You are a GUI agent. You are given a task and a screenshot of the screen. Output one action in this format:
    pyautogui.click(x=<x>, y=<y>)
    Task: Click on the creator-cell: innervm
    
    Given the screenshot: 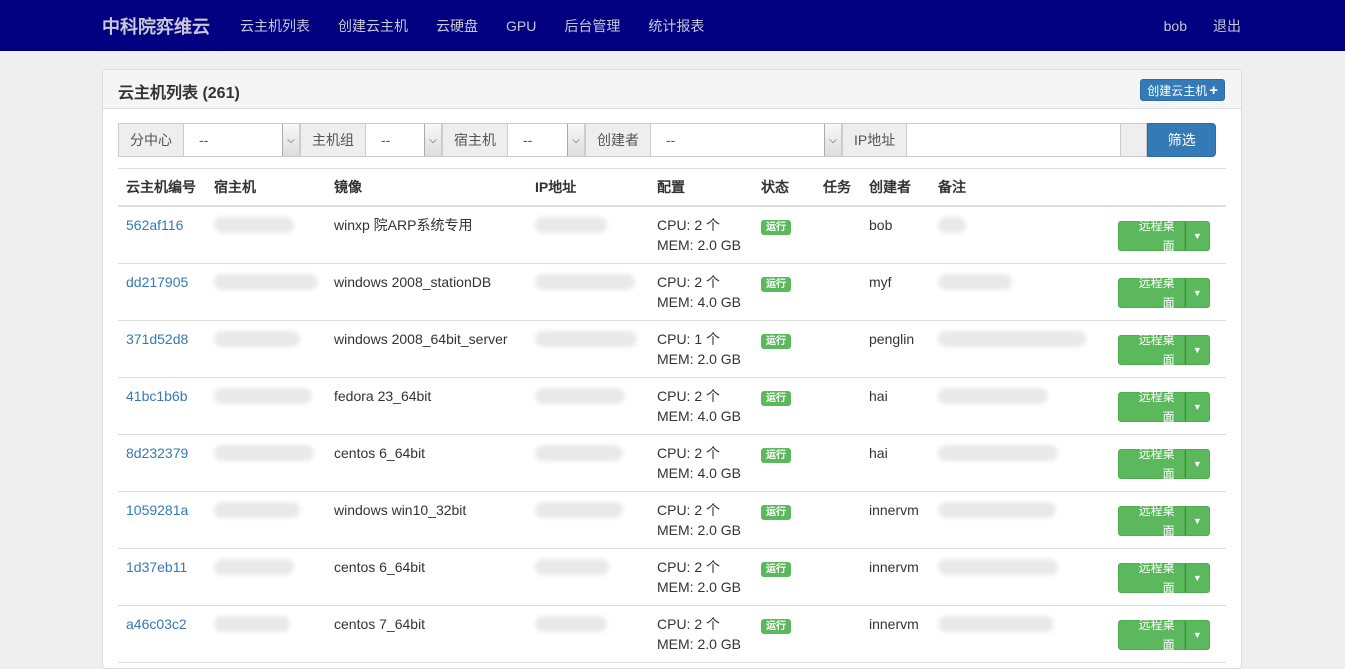 What is the action you would take?
    pyautogui.click(x=895, y=634)
    